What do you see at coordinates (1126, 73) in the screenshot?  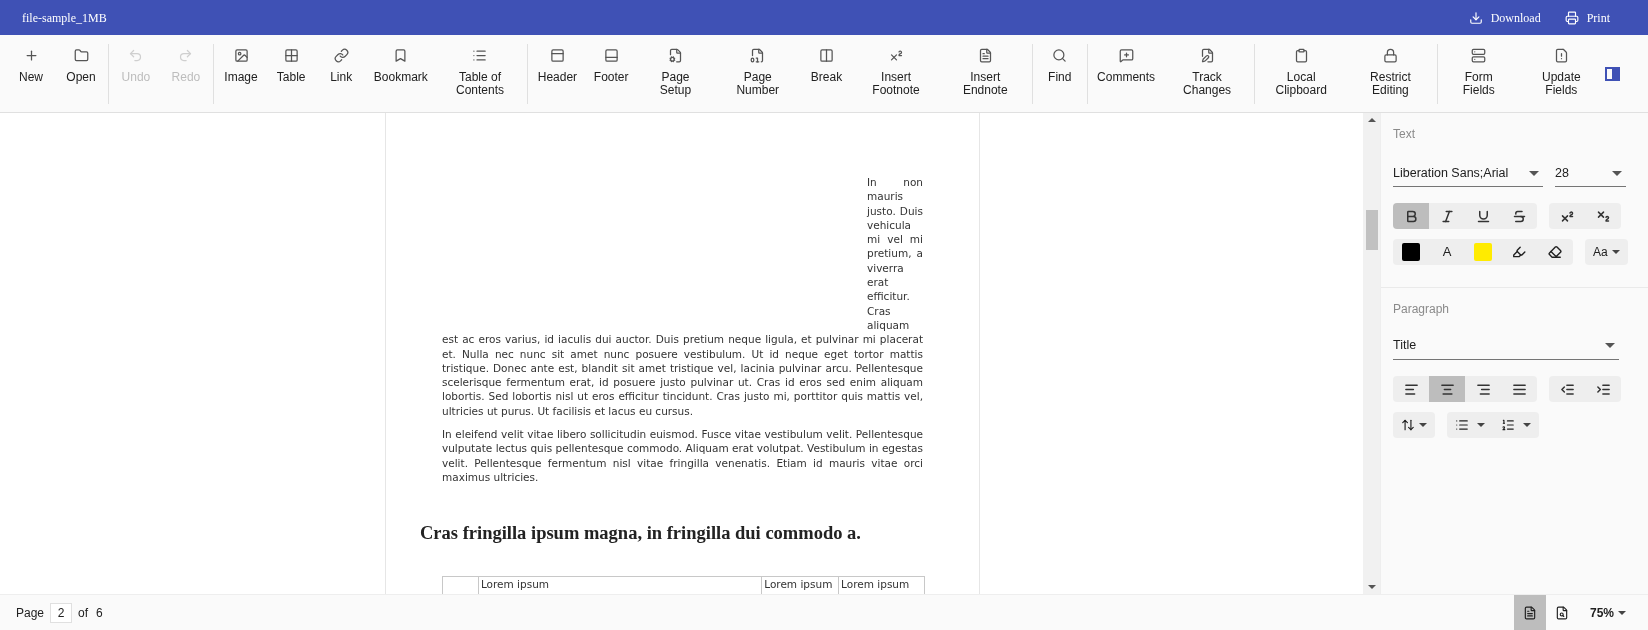 I see `toolbar-button: Comments` at bounding box center [1126, 73].